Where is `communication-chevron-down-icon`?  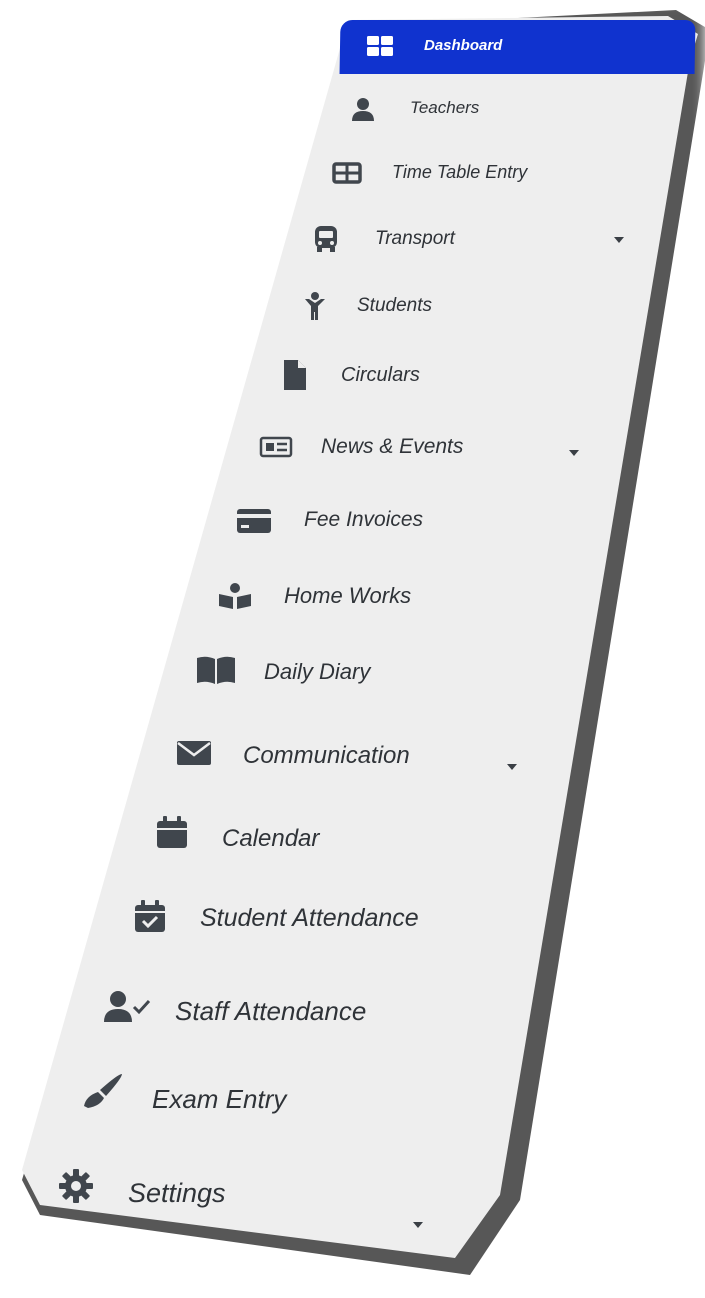 communication-chevron-down-icon is located at coordinates (512, 767).